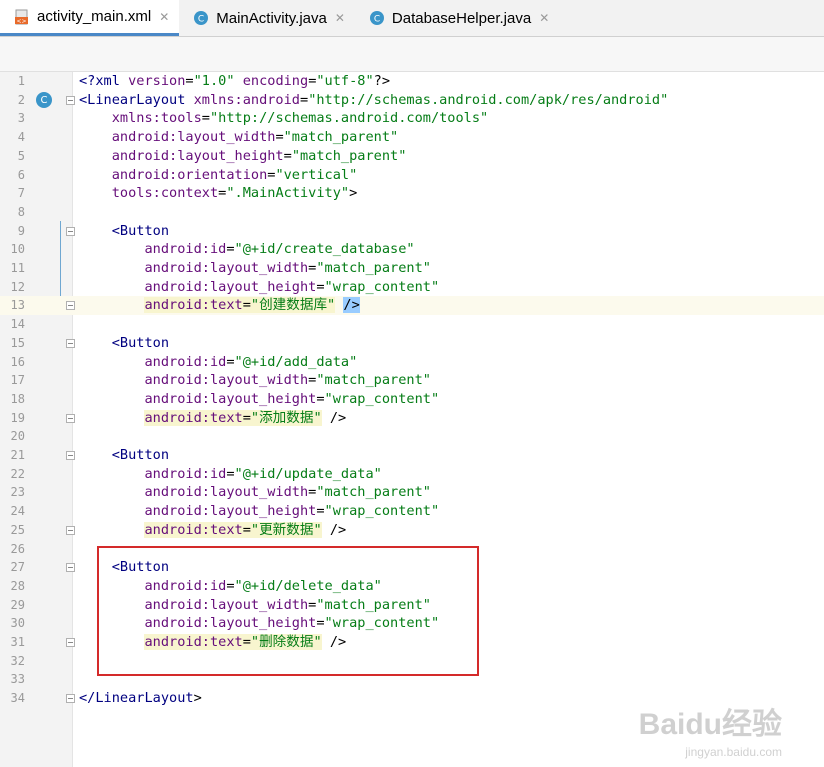 This screenshot has width=824, height=767. Describe the element at coordinates (710, 724) in the screenshot. I see `watermark: Baidu经验` at that location.